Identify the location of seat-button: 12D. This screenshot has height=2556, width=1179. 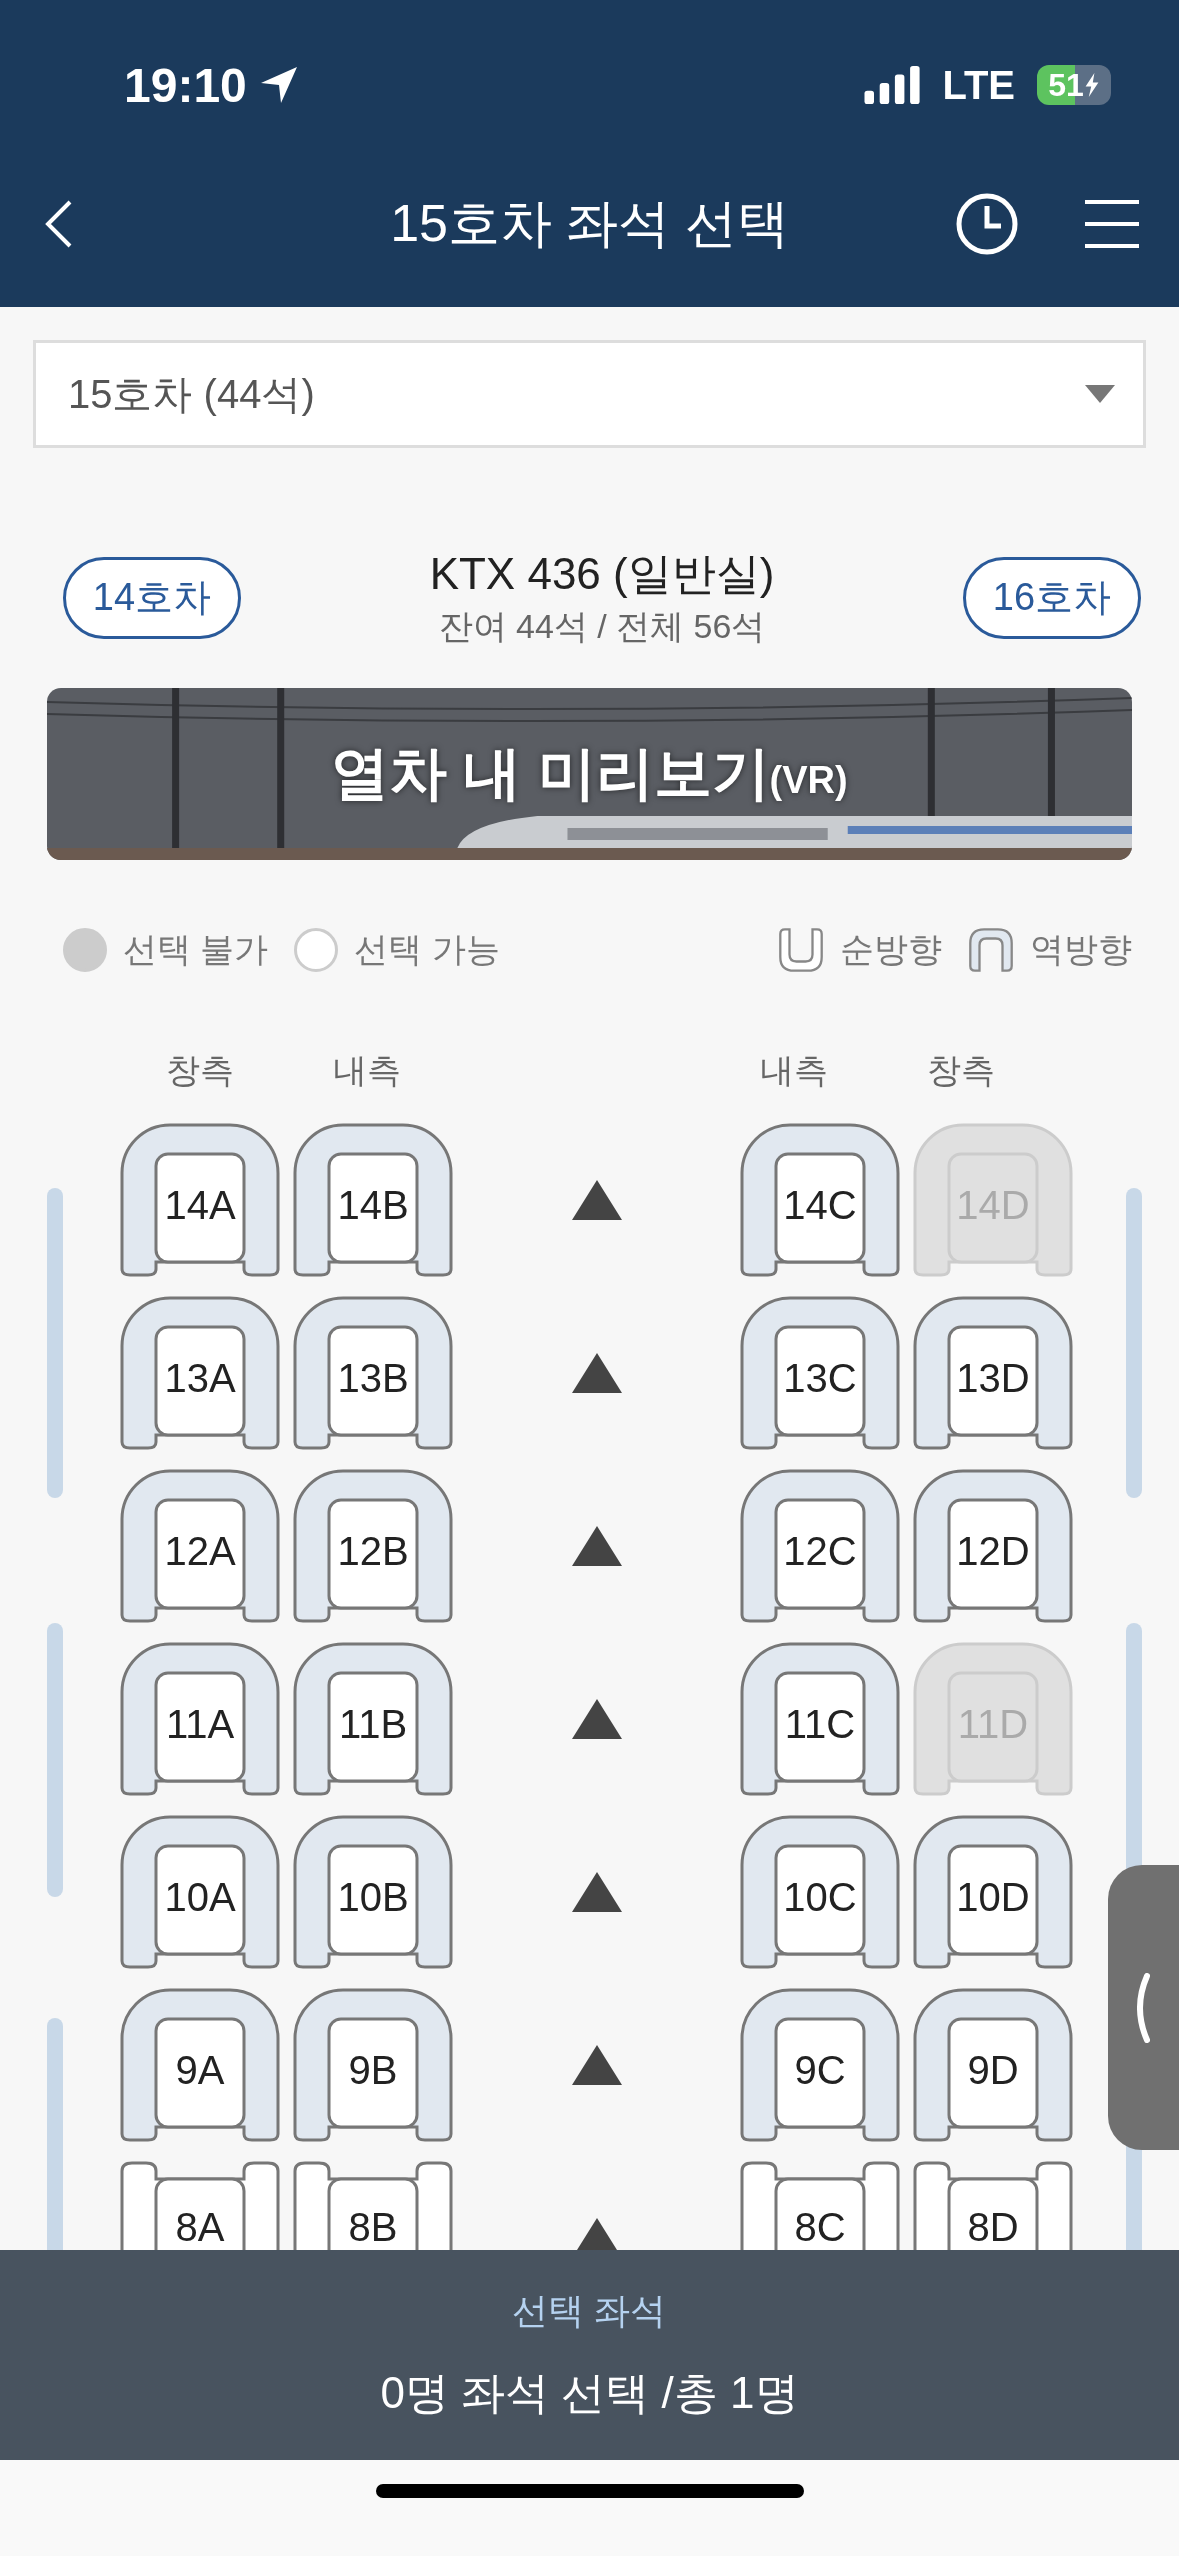
(993, 1546).